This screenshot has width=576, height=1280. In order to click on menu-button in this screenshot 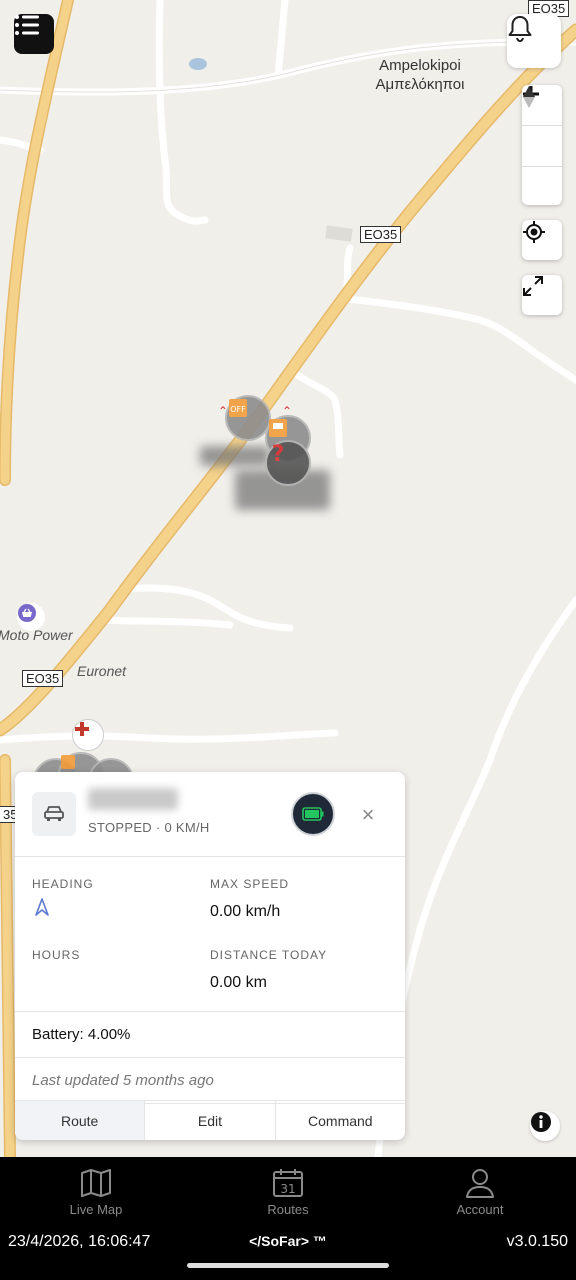, I will do `click(34, 34)`.